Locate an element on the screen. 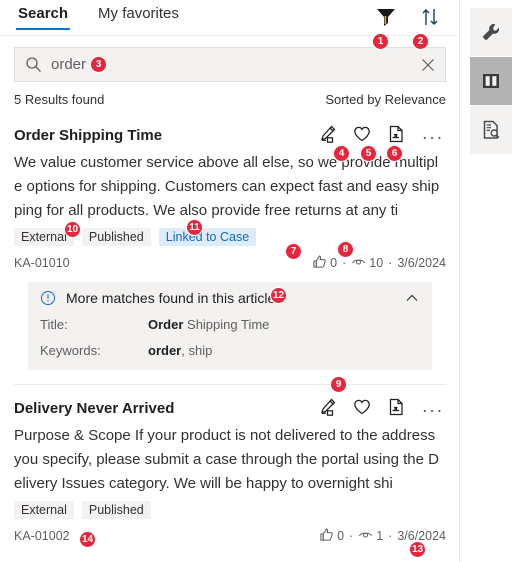 Image resolution: width=512 pixels, height=562 pixels. result-ka-id: KA-01002 is located at coordinates (42, 536).